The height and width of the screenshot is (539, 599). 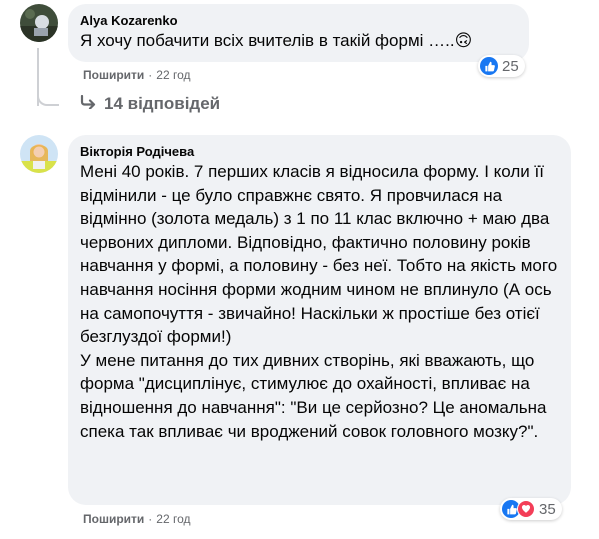 I want to click on comment-author: Вікторія Родічева, so click(x=319, y=151).